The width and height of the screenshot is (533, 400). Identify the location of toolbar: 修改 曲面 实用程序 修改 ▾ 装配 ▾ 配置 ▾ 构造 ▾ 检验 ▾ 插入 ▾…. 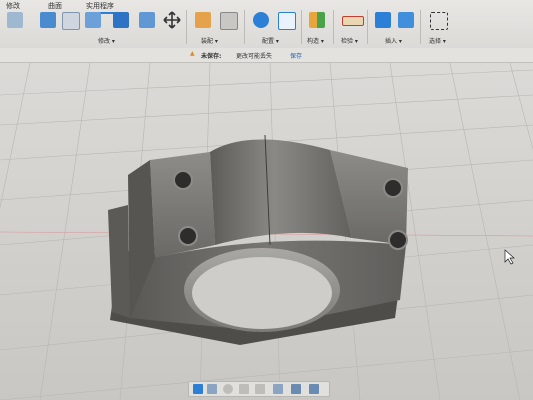
(266, 24).